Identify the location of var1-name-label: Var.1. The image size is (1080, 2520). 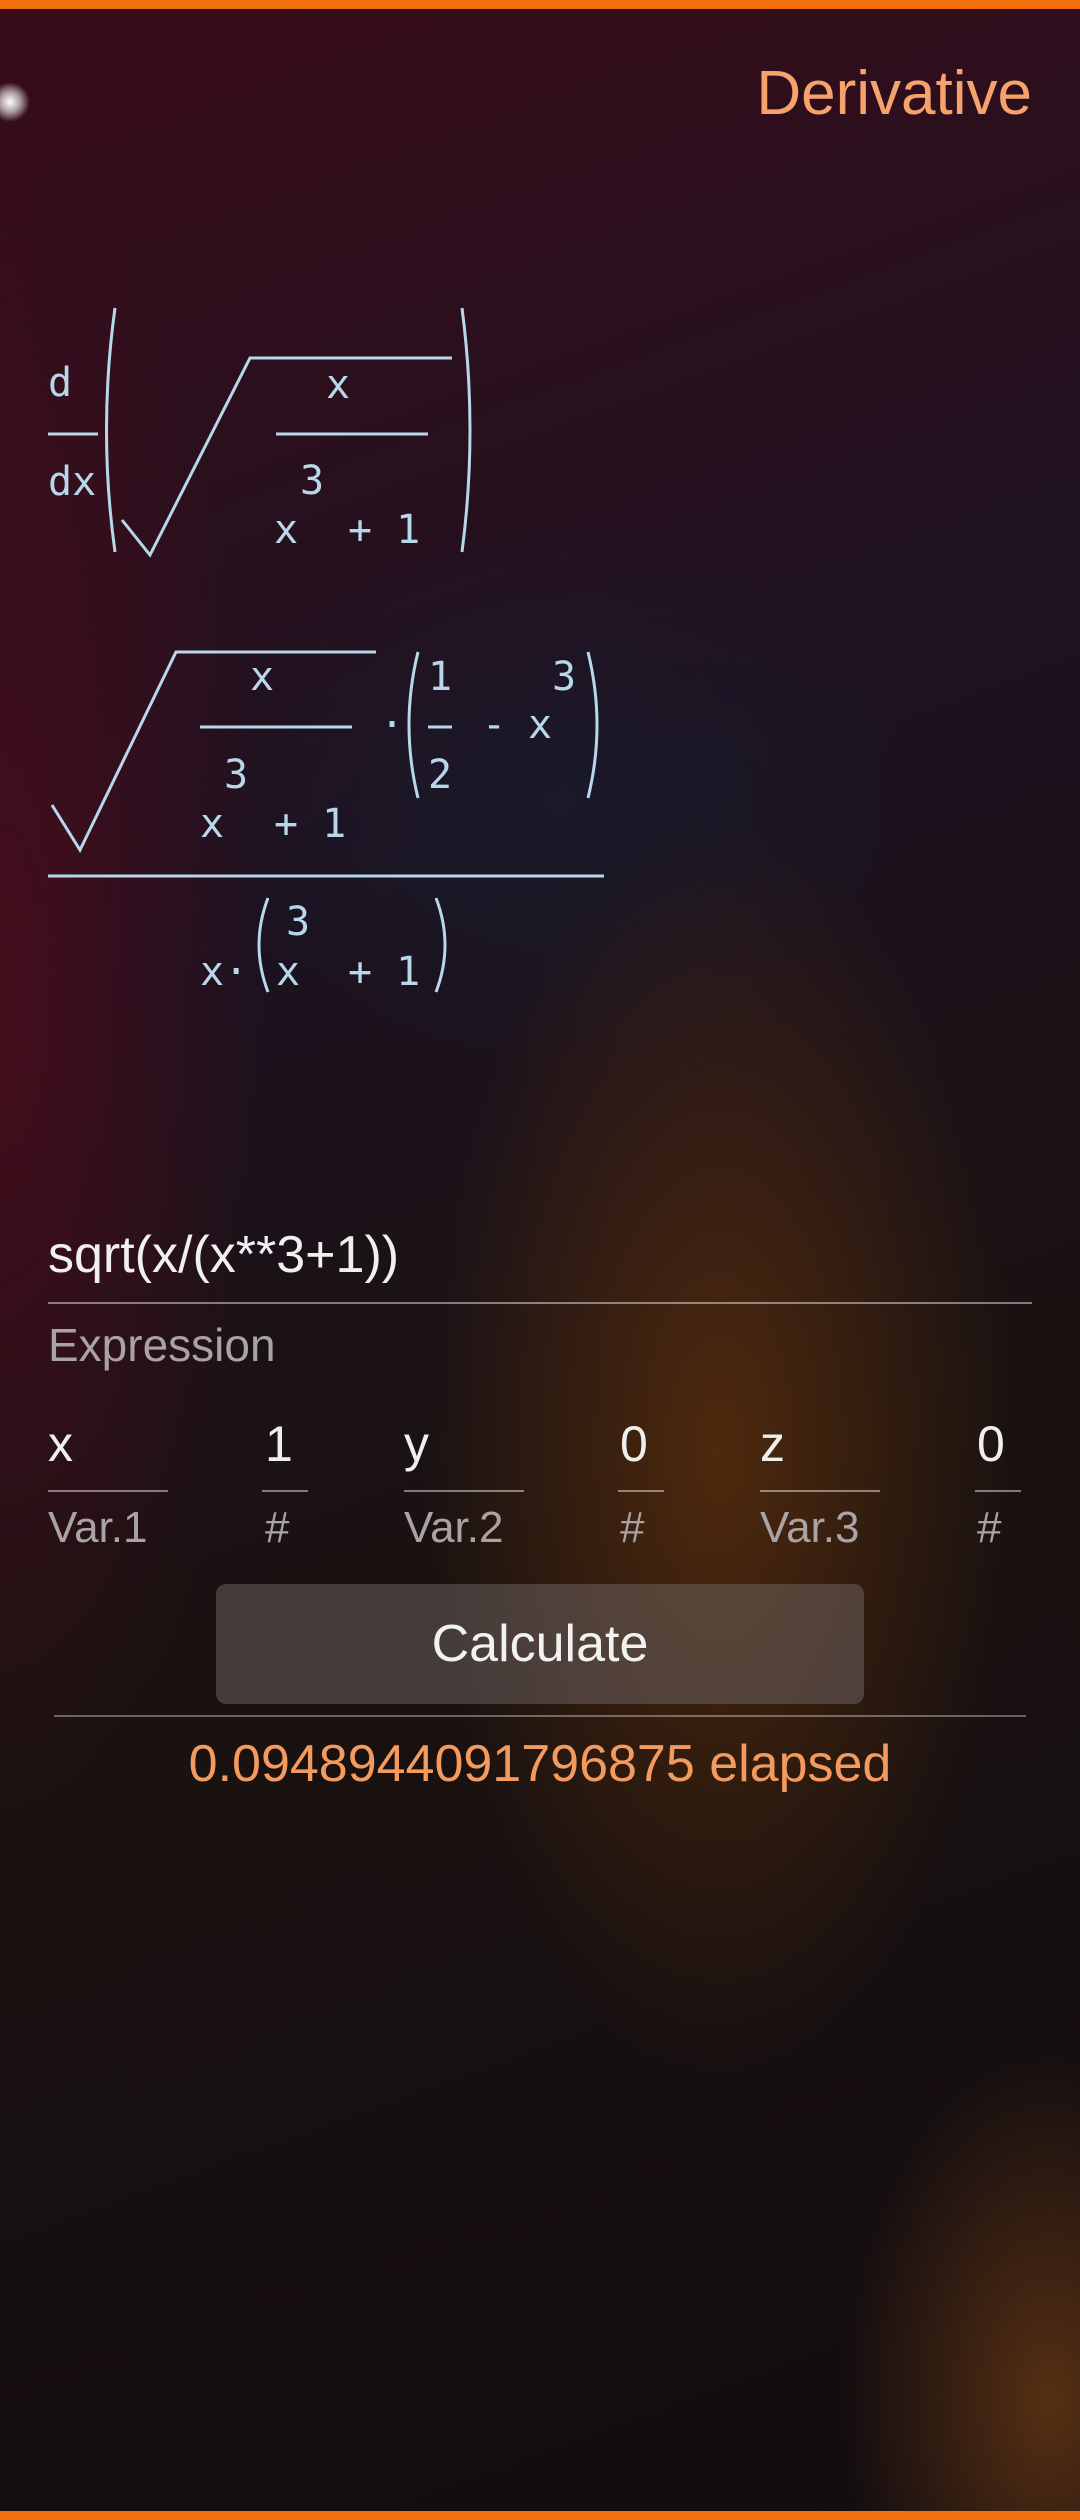
(98, 1527).